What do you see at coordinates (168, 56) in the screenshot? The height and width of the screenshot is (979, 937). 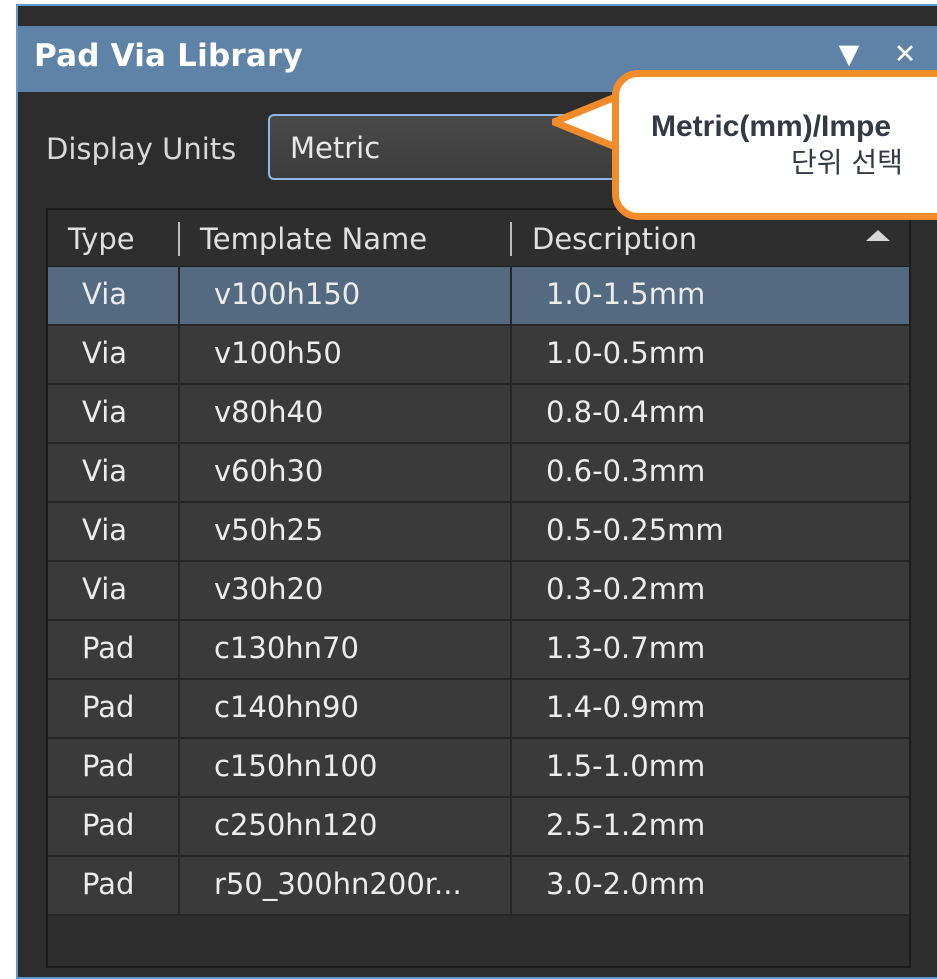 I see `panel-title: Pad Via Library` at bounding box center [168, 56].